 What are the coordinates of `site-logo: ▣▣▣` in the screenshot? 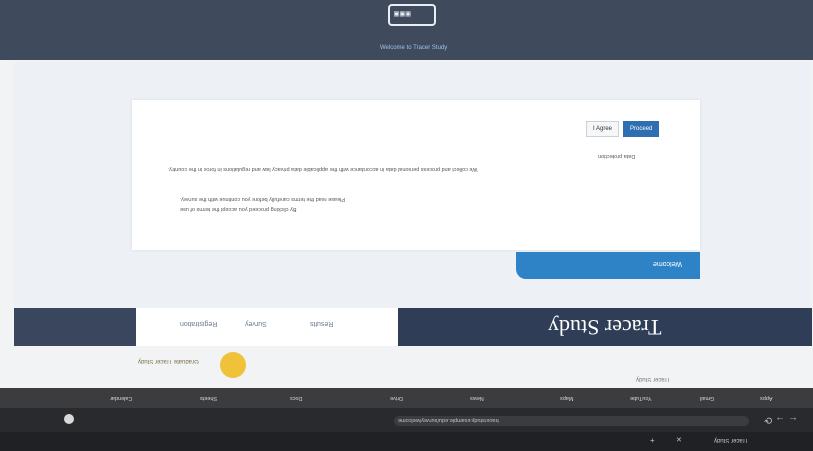 It's located at (412, 15).